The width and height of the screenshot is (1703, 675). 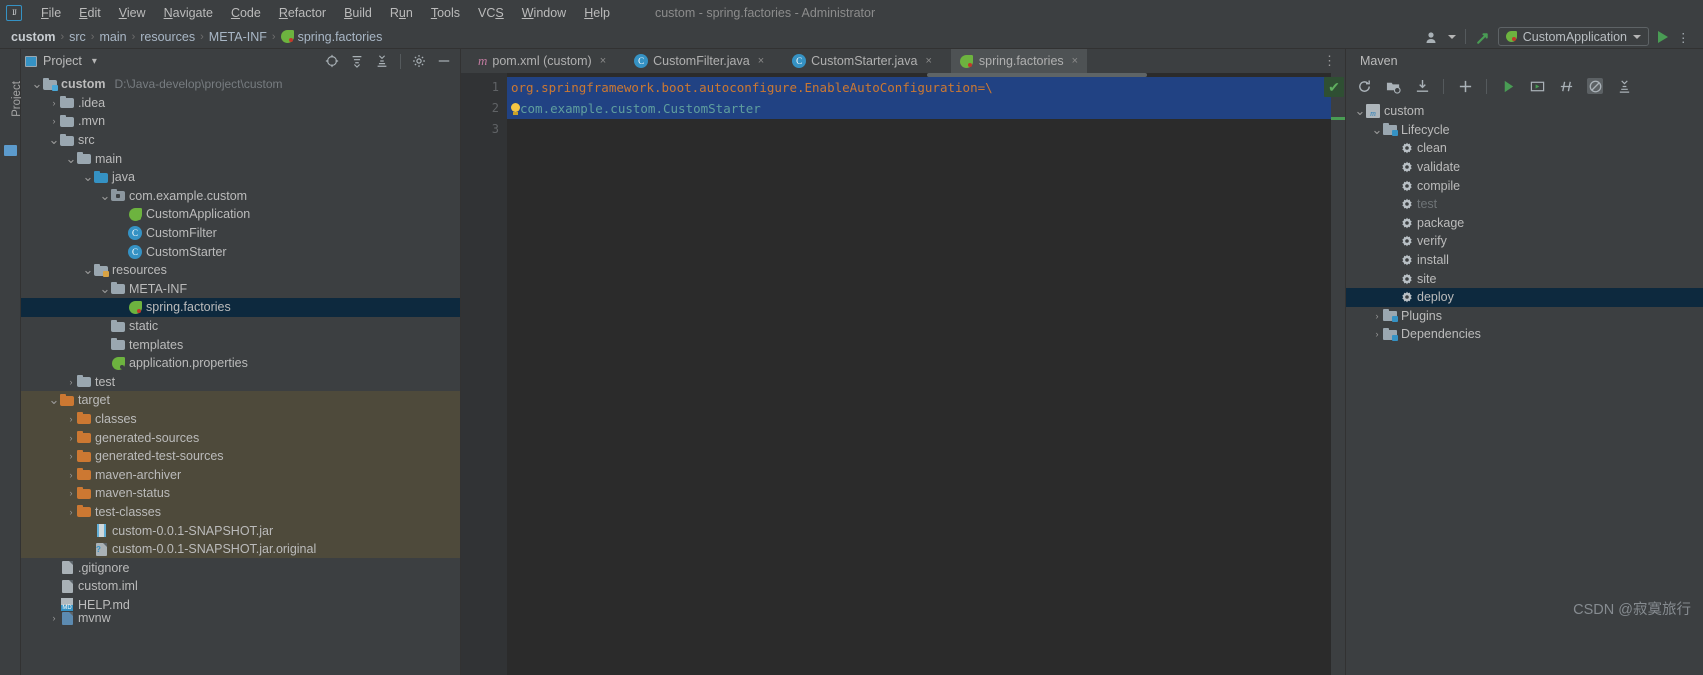 I want to click on tree-node-generated-test-sources: › generated-test-sources, so click(x=240, y=456).